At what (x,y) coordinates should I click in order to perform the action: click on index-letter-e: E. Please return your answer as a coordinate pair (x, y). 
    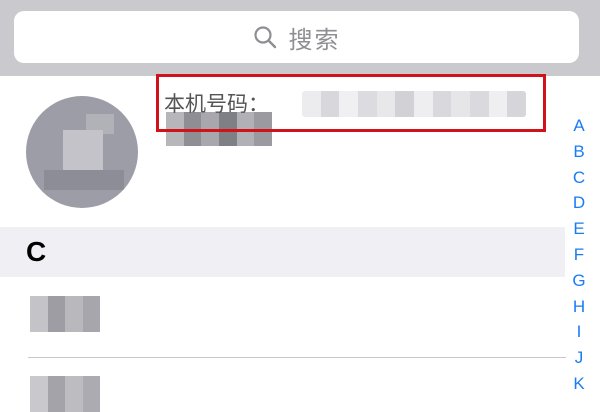
    Looking at the image, I should click on (578, 229).